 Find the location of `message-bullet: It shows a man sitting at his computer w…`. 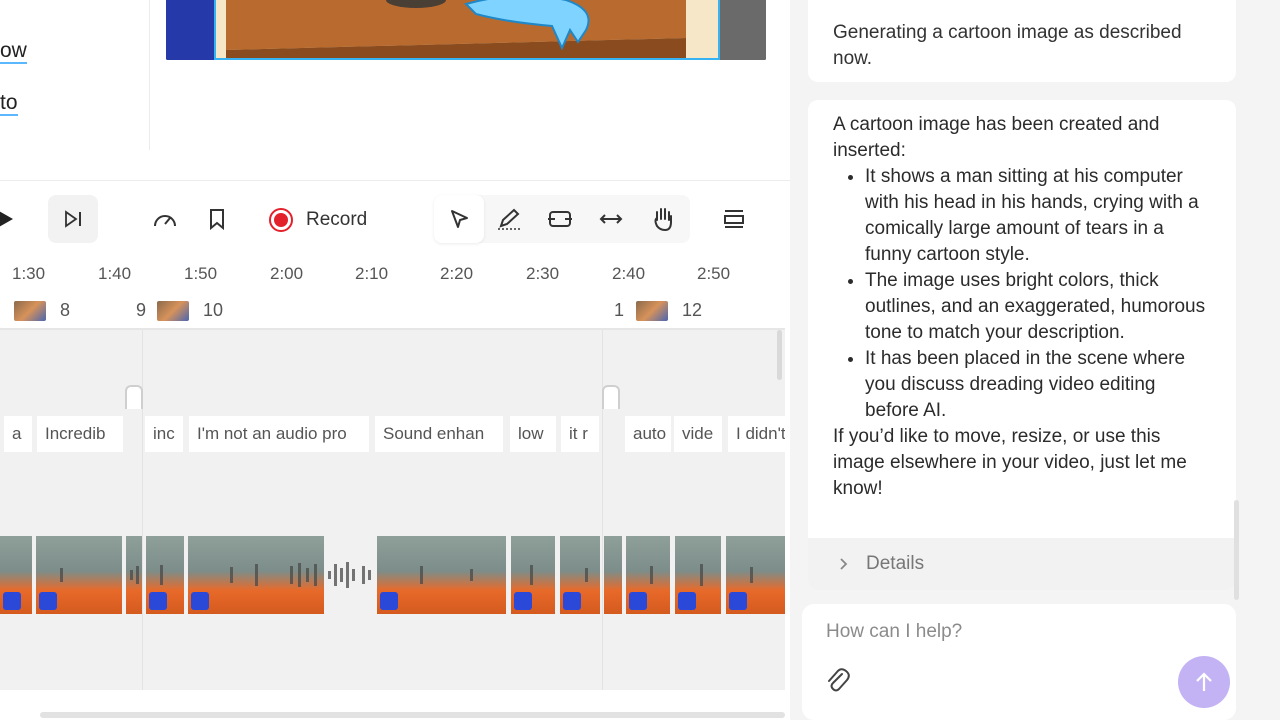

message-bullet: It shows a man sitting at his computer w… is located at coordinates (1039, 216).